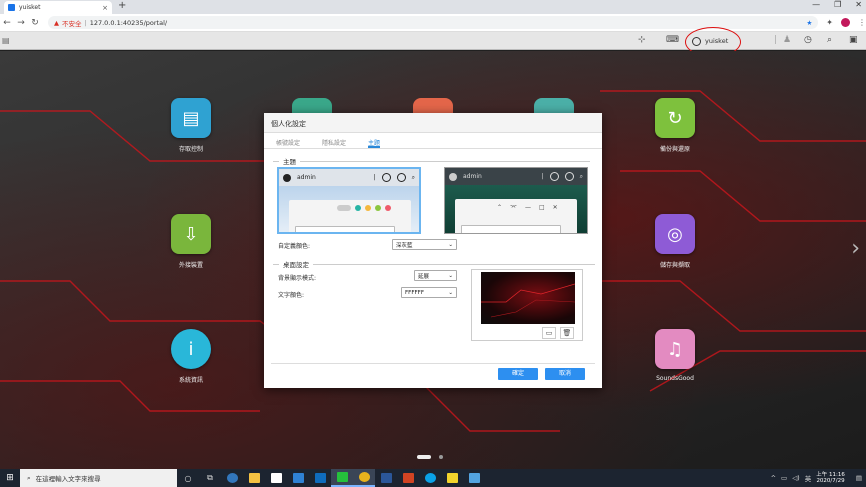 The height and width of the screenshot is (487, 866). What do you see at coordinates (787, 40) in the screenshot?
I see `notification-icon: ♟` at bounding box center [787, 40].